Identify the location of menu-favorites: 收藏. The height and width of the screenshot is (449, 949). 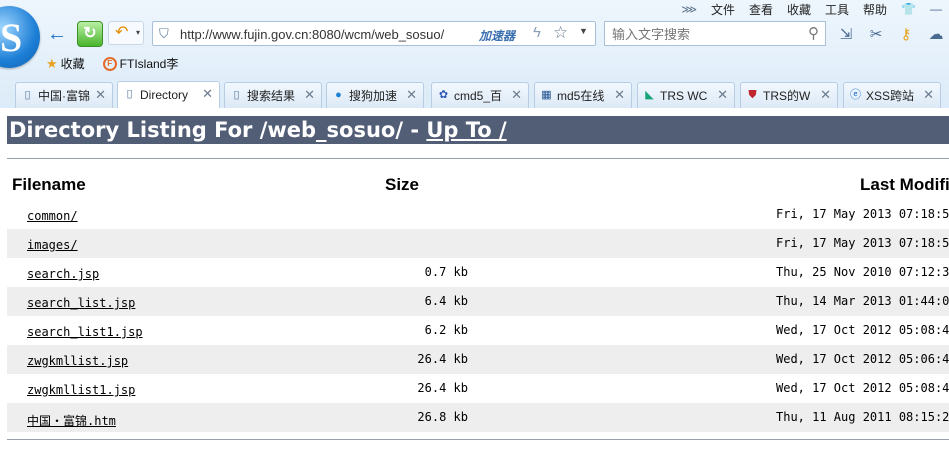
(799, 9).